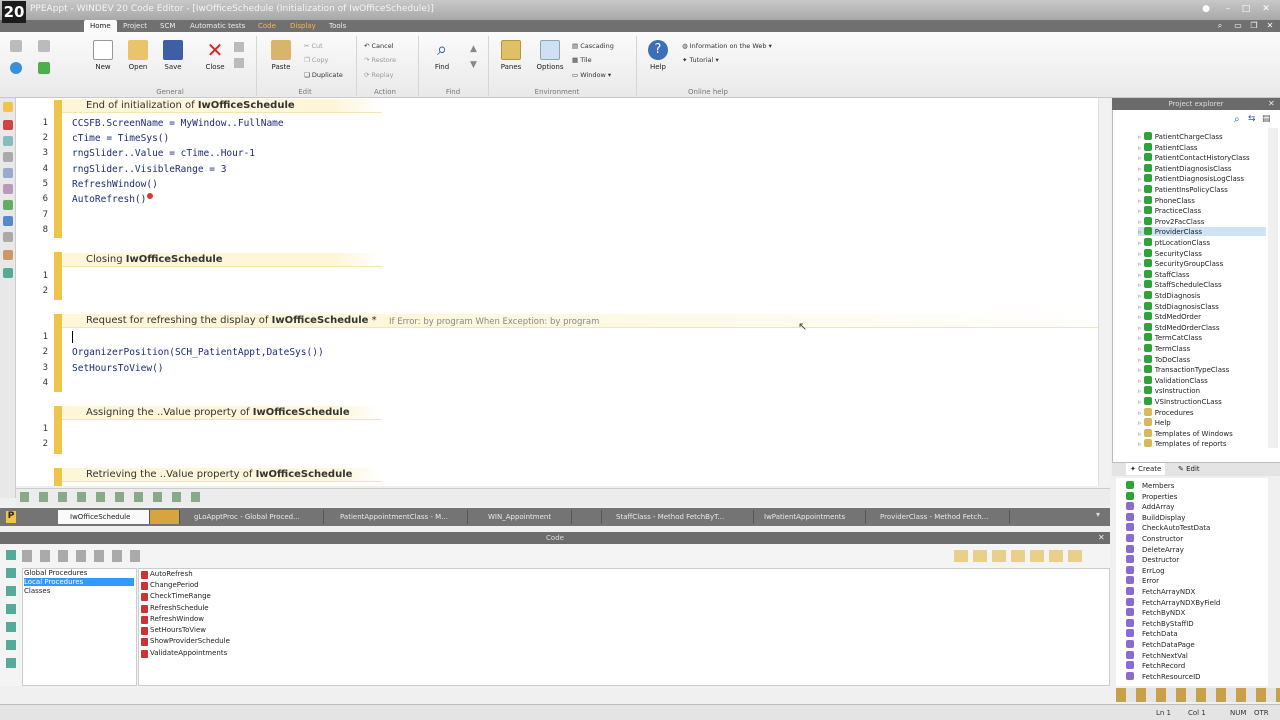 The image size is (1280, 720). I want to click on tree-item: ▹ StdMedOrder, so click(1169, 316).